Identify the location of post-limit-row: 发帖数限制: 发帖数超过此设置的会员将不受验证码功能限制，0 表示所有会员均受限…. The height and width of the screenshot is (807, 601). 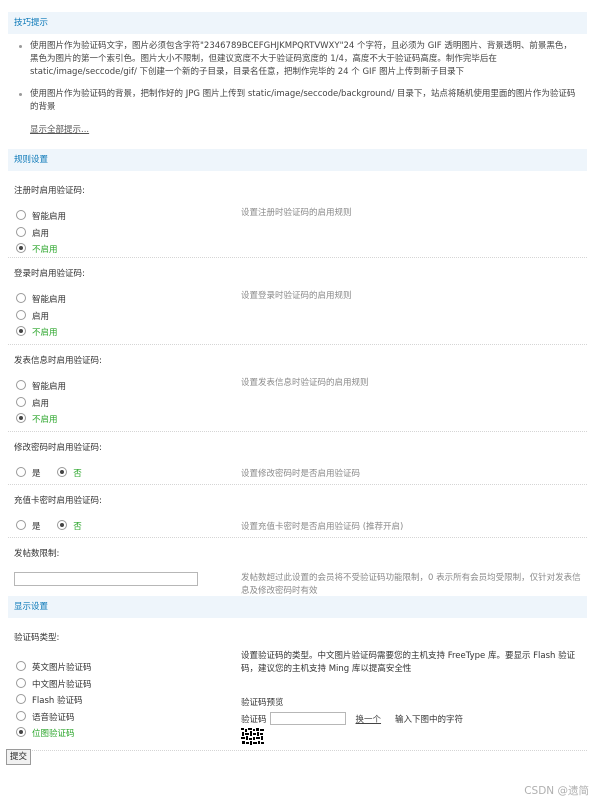
(297, 567).